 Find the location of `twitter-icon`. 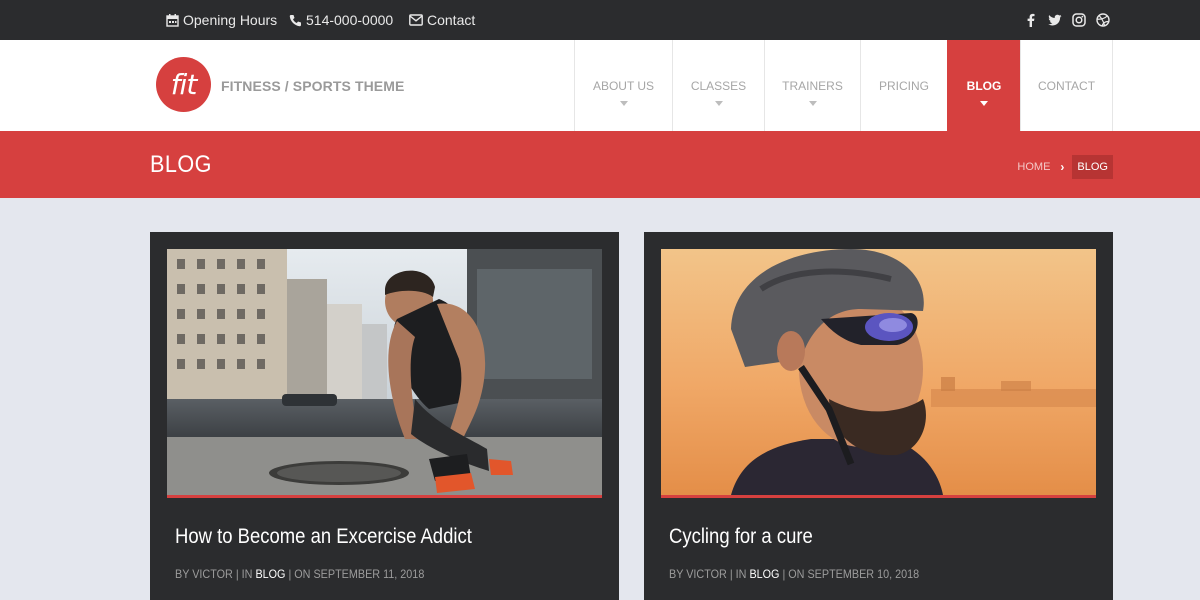

twitter-icon is located at coordinates (1055, 20).